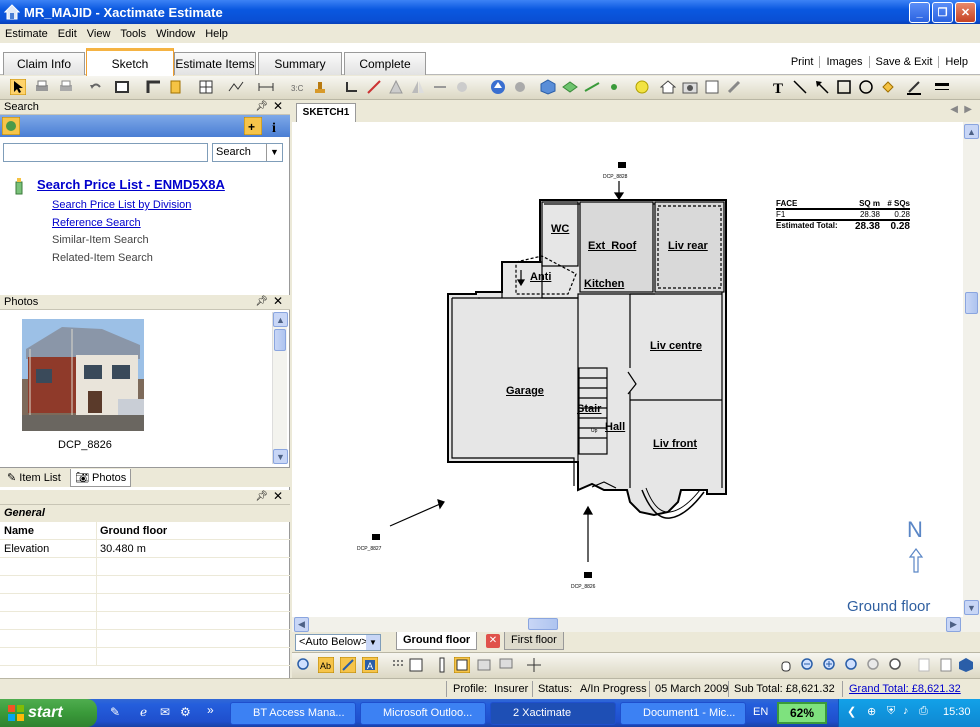 Image resolution: width=980 pixels, height=727 pixels. Describe the element at coordinates (437, 641) in the screenshot. I see `tab-ground-floor: Ground floor` at that location.